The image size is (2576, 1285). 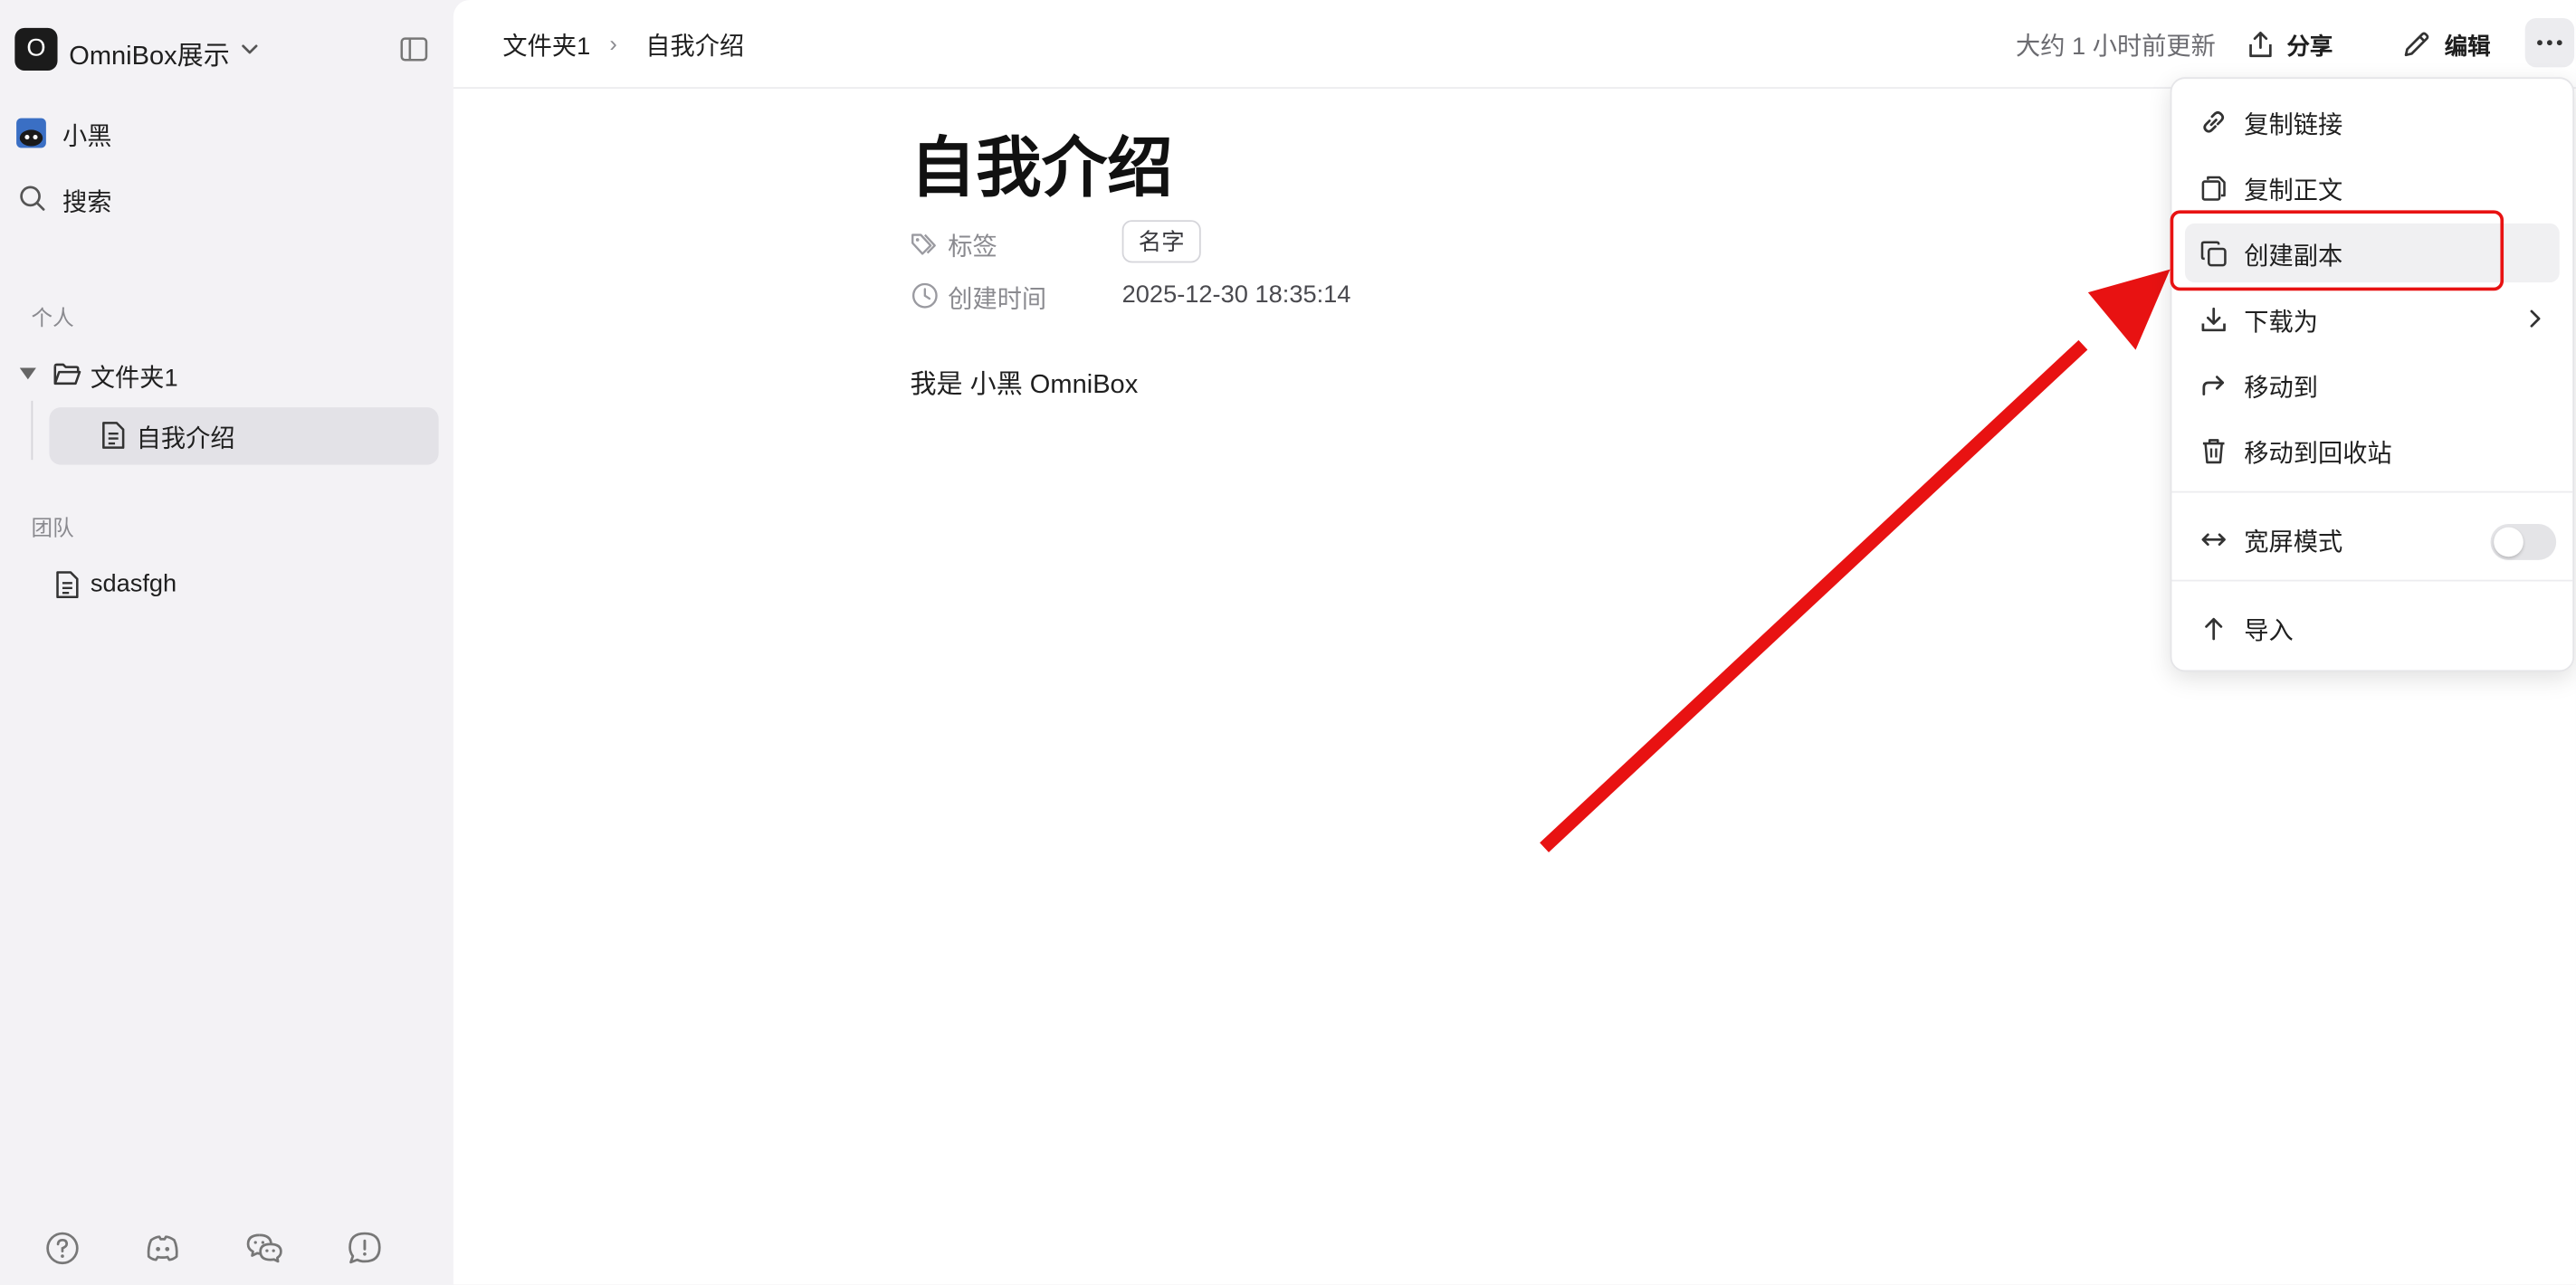 What do you see at coordinates (264, 1248) in the screenshot?
I see `wechat-icon` at bounding box center [264, 1248].